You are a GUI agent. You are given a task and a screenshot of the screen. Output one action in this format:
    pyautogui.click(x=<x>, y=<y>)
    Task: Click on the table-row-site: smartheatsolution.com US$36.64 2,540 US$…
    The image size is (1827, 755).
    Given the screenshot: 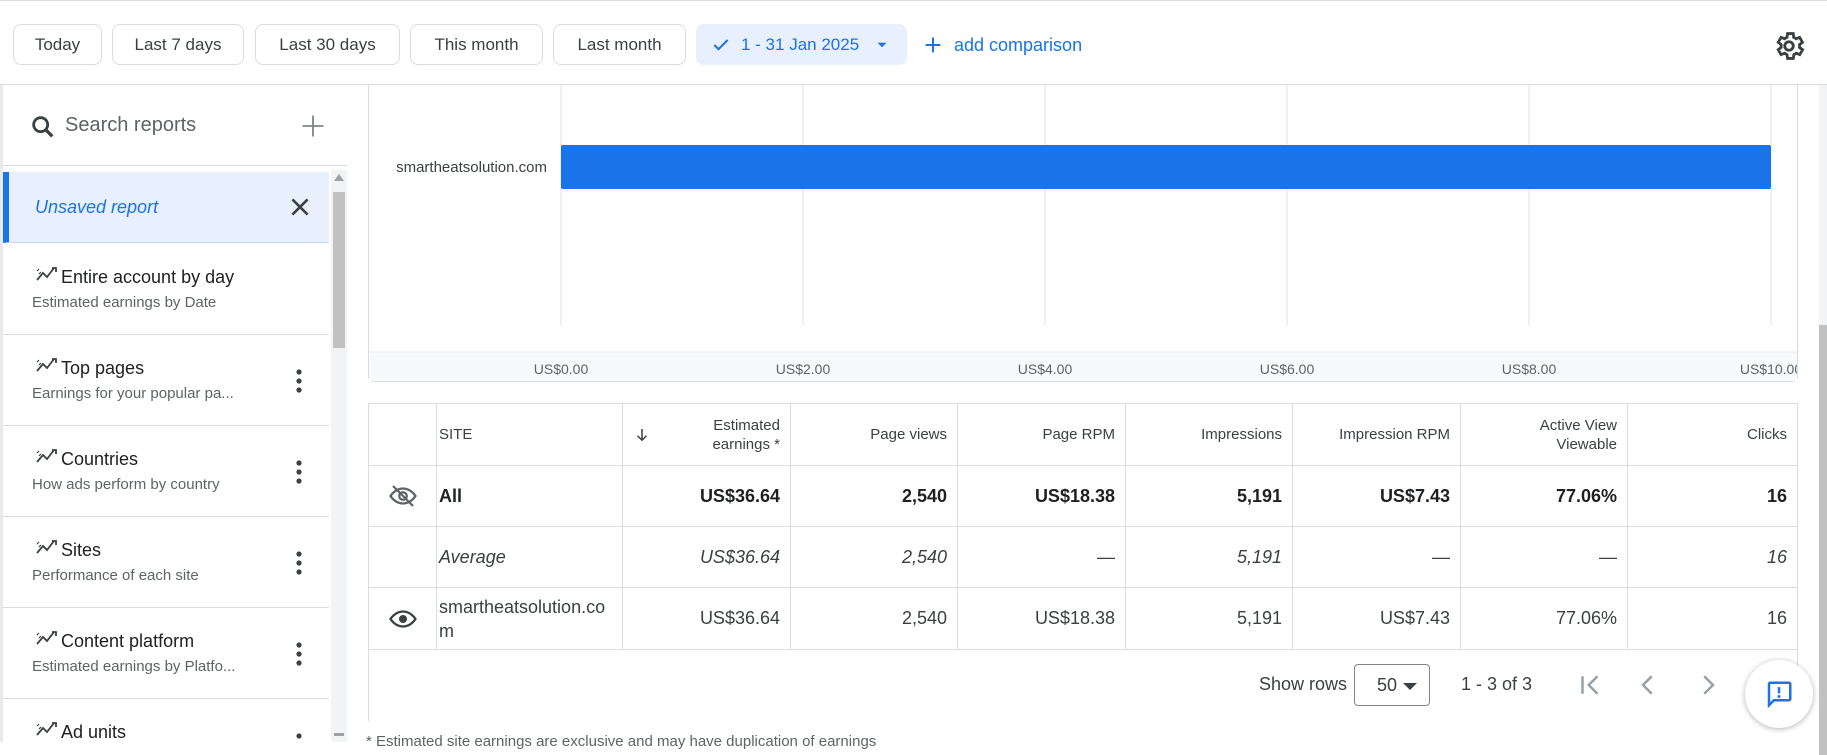 What is the action you would take?
    pyautogui.click(x=1083, y=619)
    